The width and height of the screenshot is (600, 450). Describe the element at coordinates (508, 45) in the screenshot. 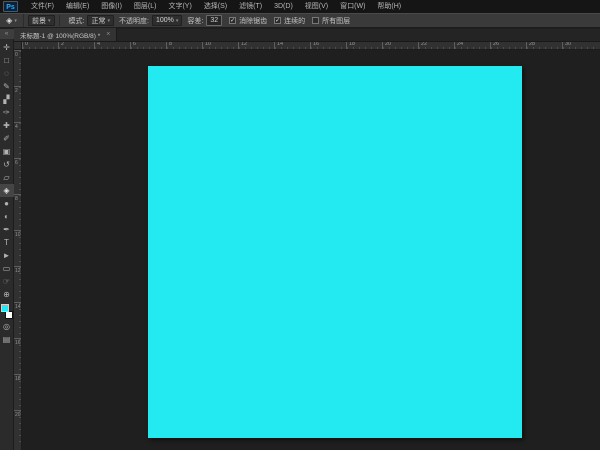

I see `ruler-tick: 26` at that location.